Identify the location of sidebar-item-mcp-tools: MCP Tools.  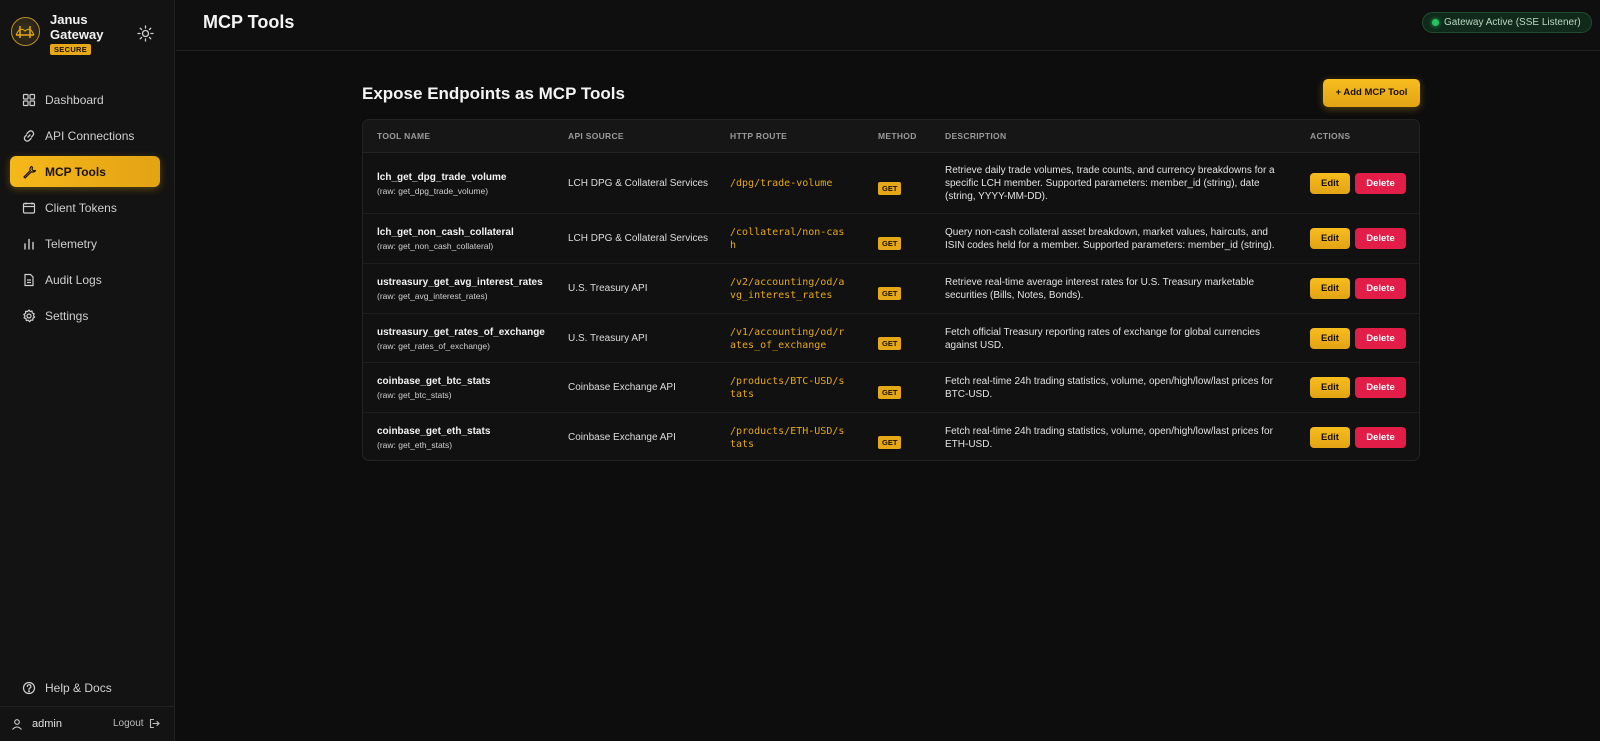
(85, 171).